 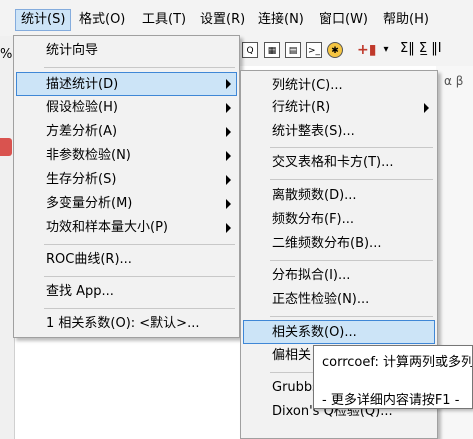 What do you see at coordinates (126, 132) in the screenshot?
I see `menu-item-anova: 方差分析(A)` at bounding box center [126, 132].